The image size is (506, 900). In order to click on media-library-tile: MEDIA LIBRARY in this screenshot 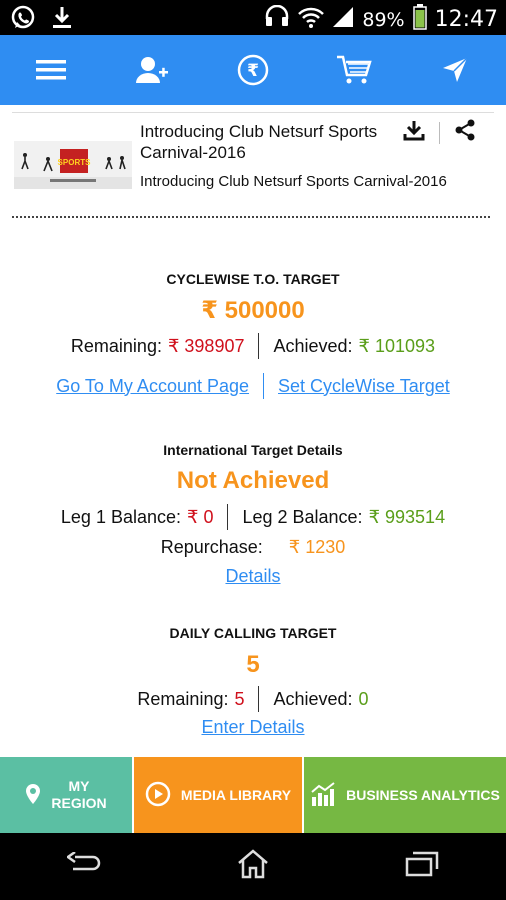, I will do `click(219, 795)`.